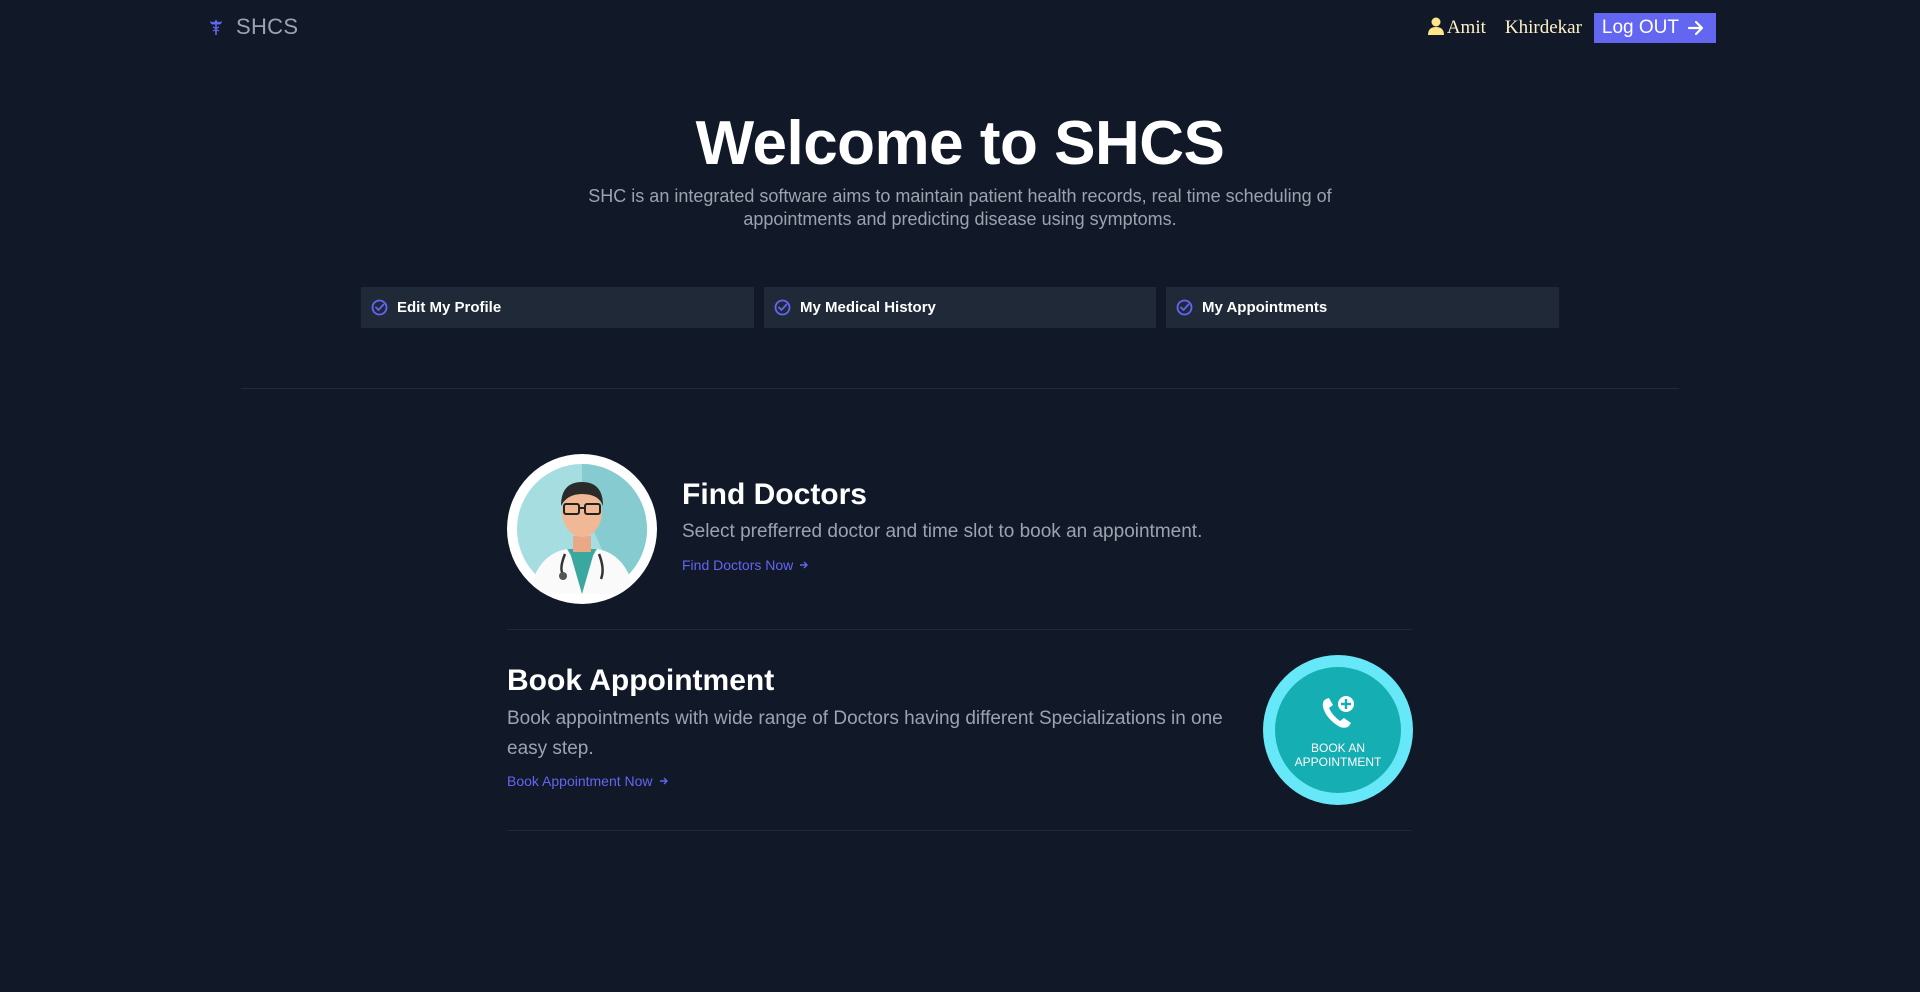 This screenshot has height=992, width=1920. What do you see at coordinates (641, 680) in the screenshot?
I see `book-appointment-title: Book Appointment` at bounding box center [641, 680].